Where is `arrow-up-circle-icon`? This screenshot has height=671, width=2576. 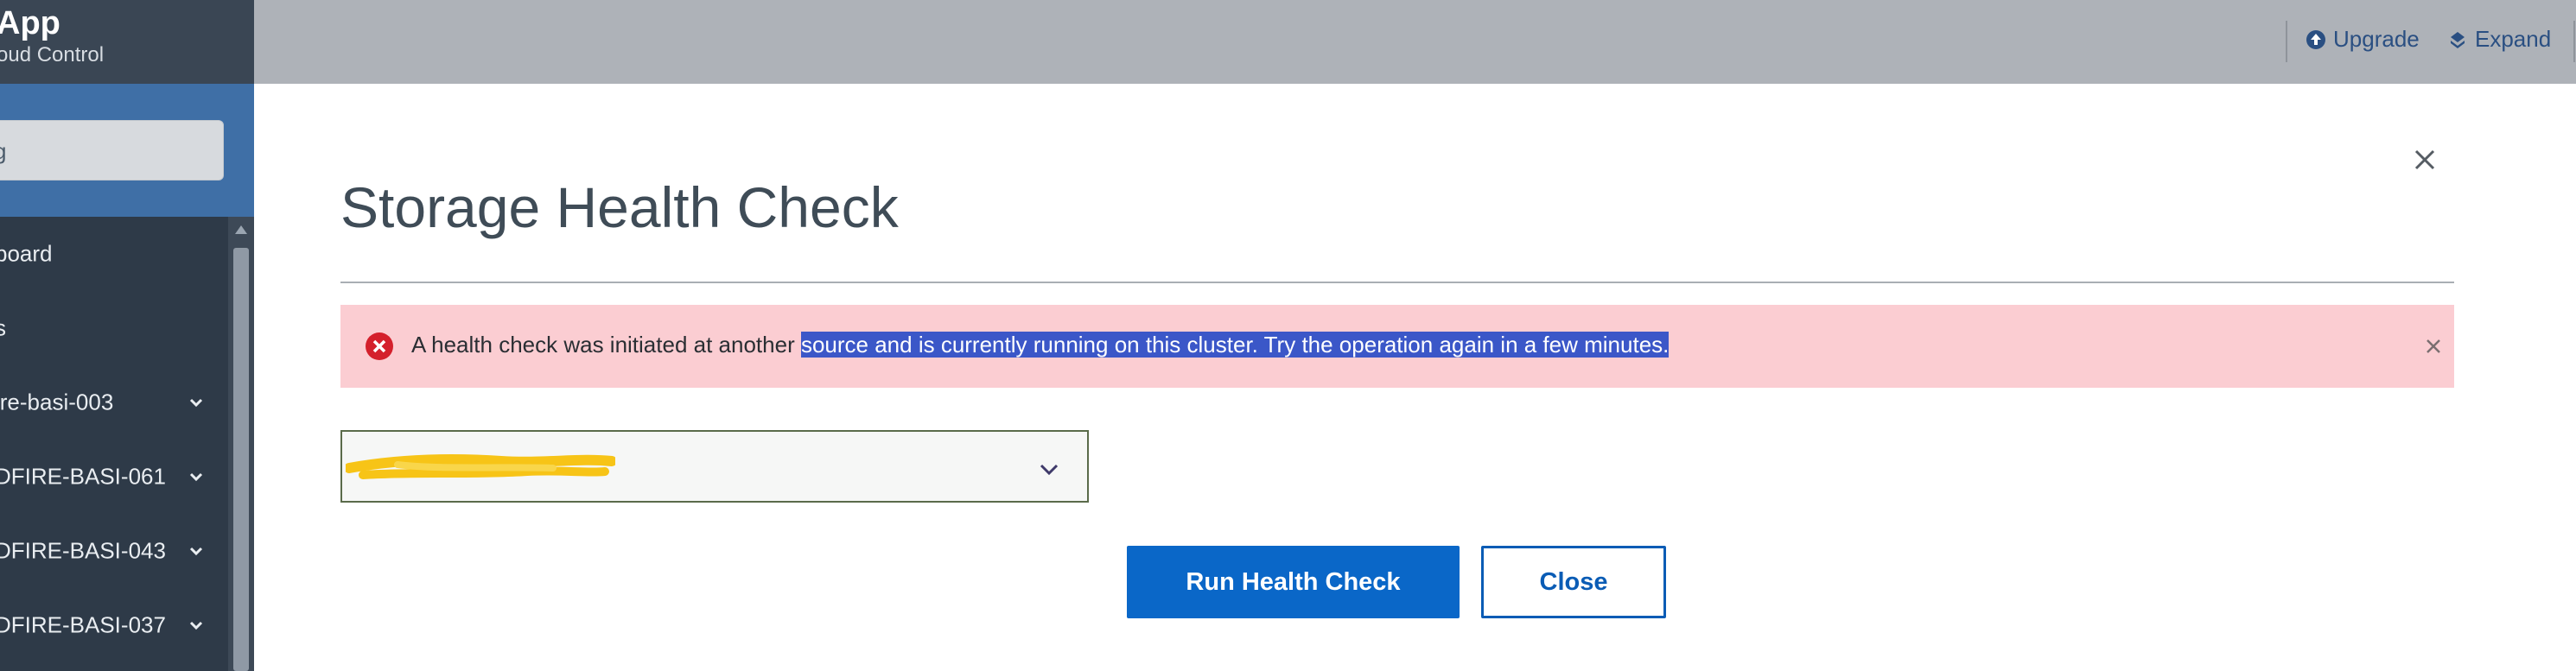 arrow-up-circle-icon is located at coordinates (2315, 39).